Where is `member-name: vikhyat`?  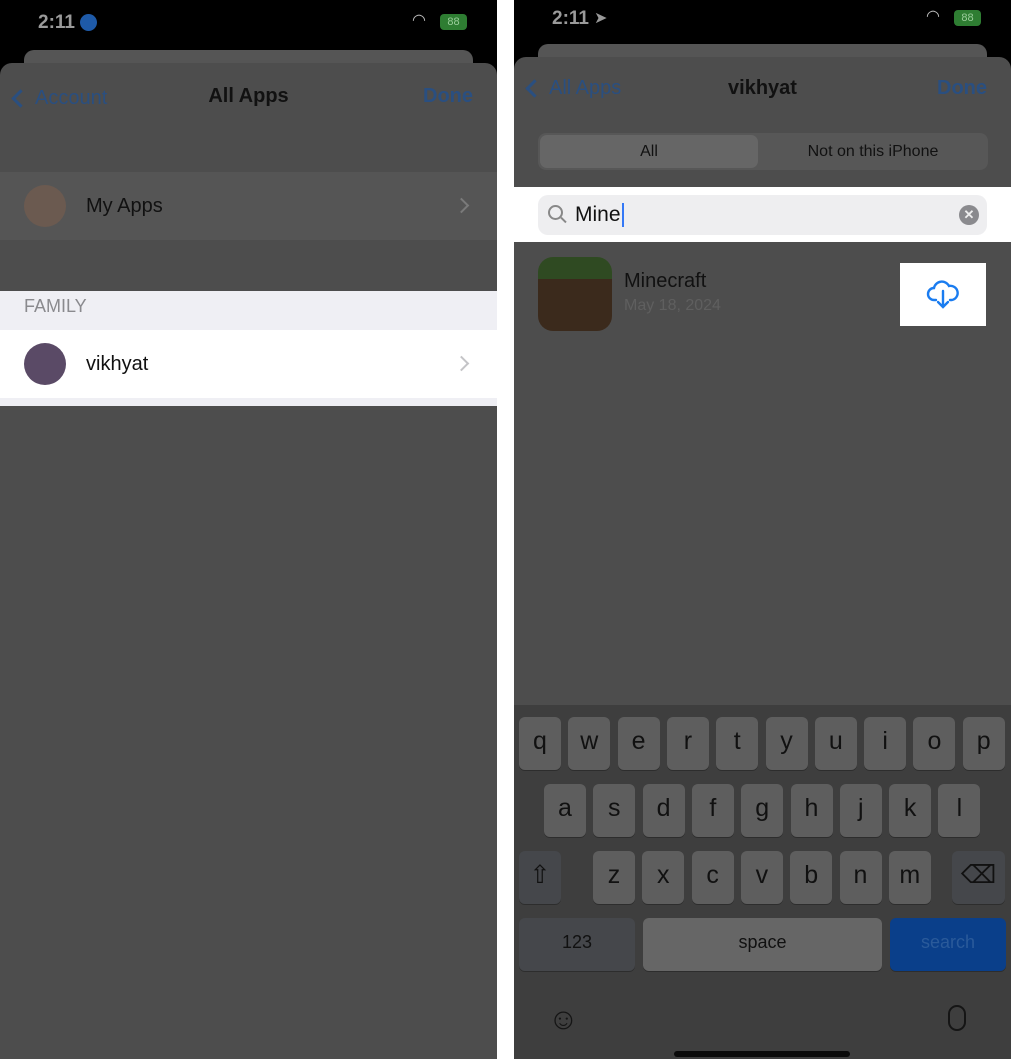 member-name: vikhyat is located at coordinates (117, 364).